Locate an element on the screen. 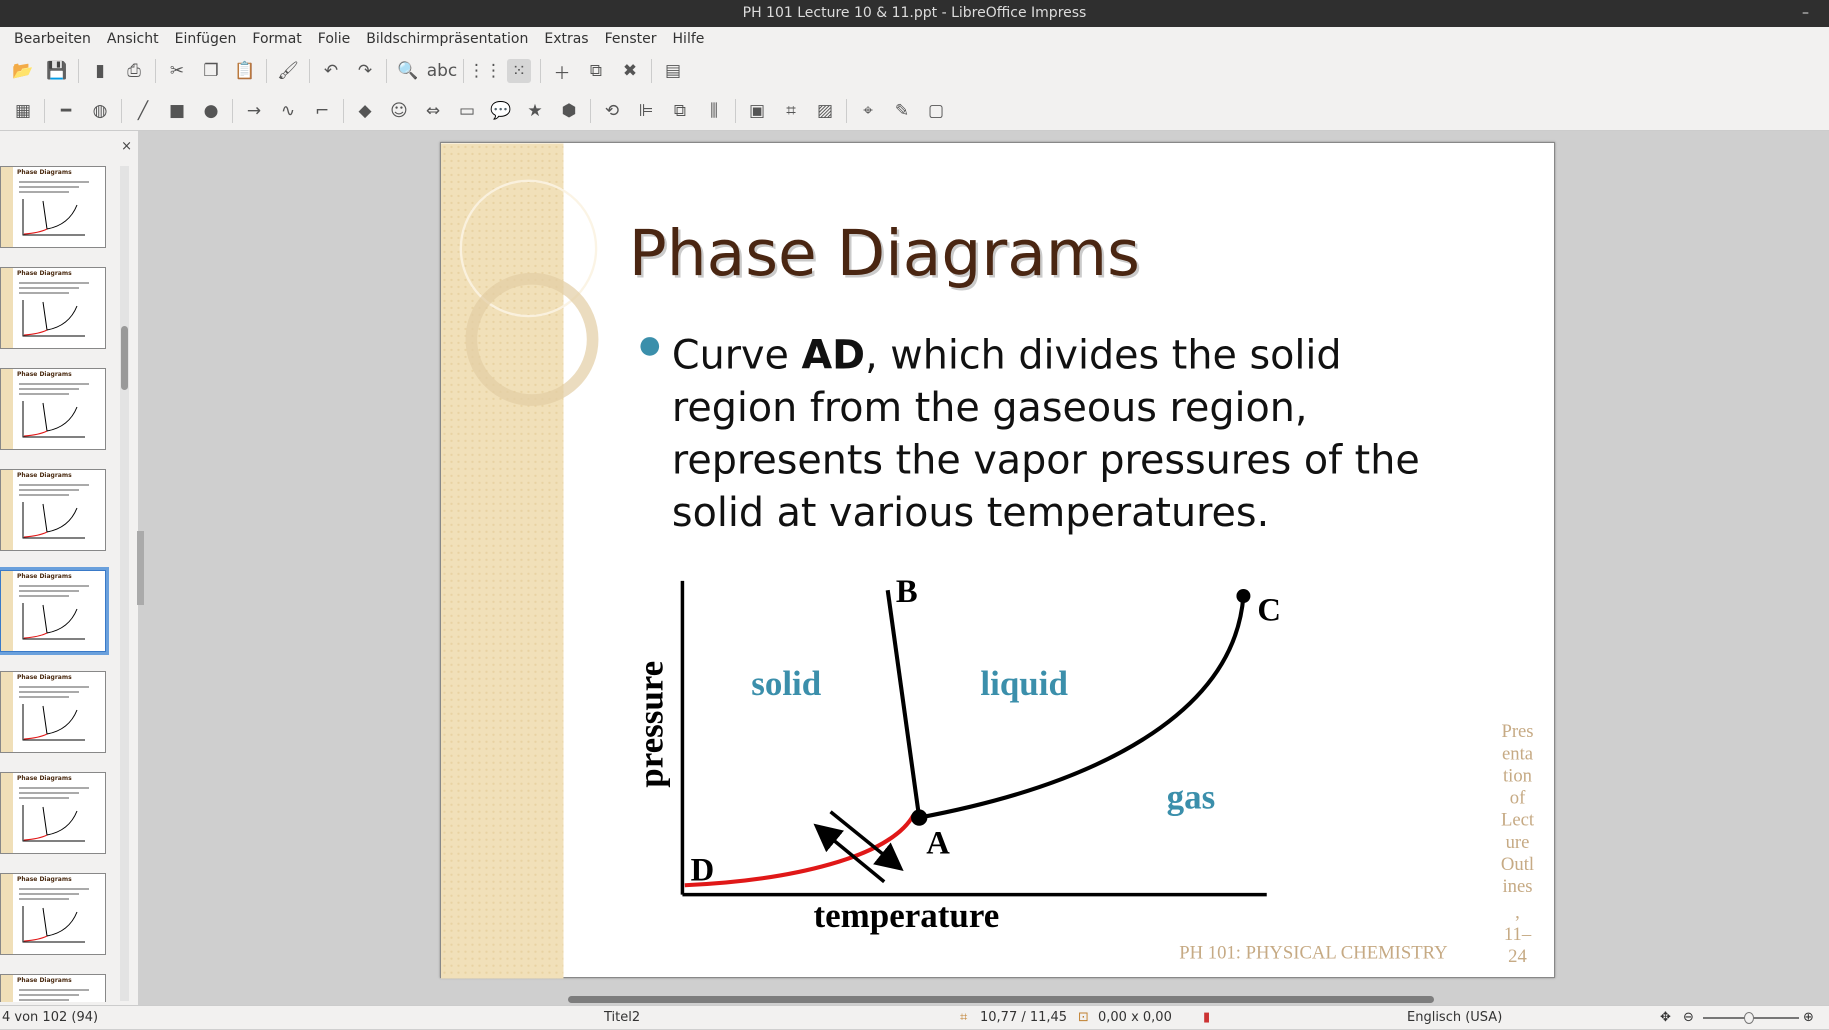 The image size is (1829, 1030). menu-ansicht: Ansicht is located at coordinates (133, 39).